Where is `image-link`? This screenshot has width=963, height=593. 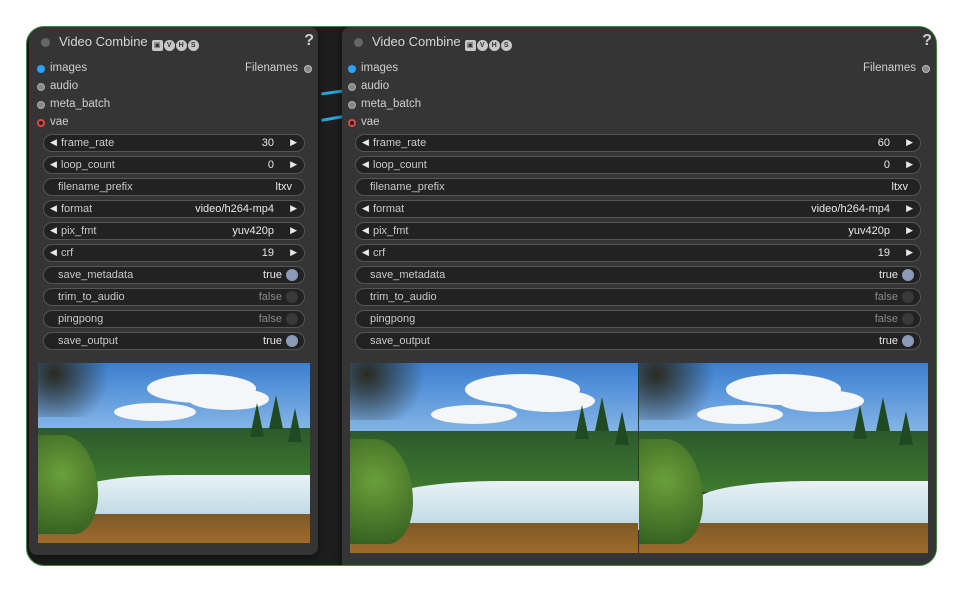
image-link is located at coordinates (332, 92).